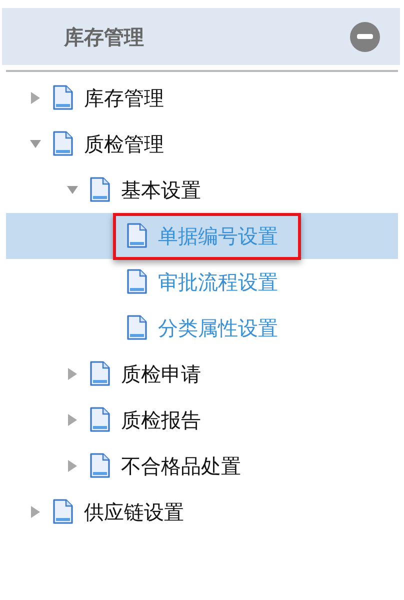  I want to click on collapse-button, so click(365, 37).